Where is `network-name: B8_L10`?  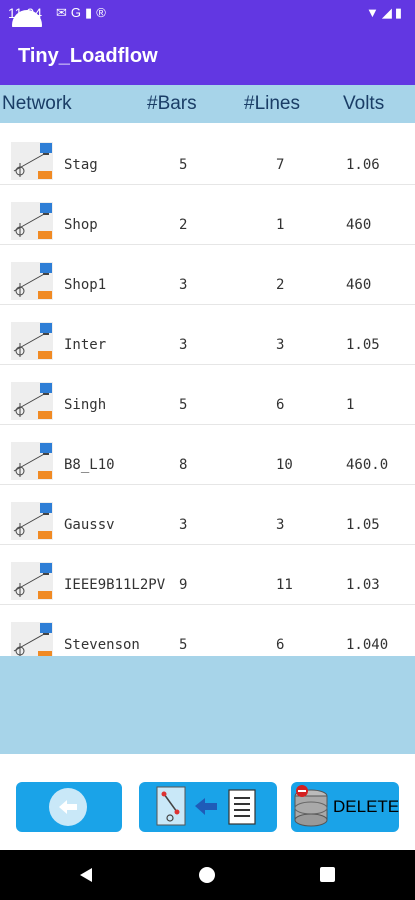
network-name: B8_L10 is located at coordinates (89, 465).